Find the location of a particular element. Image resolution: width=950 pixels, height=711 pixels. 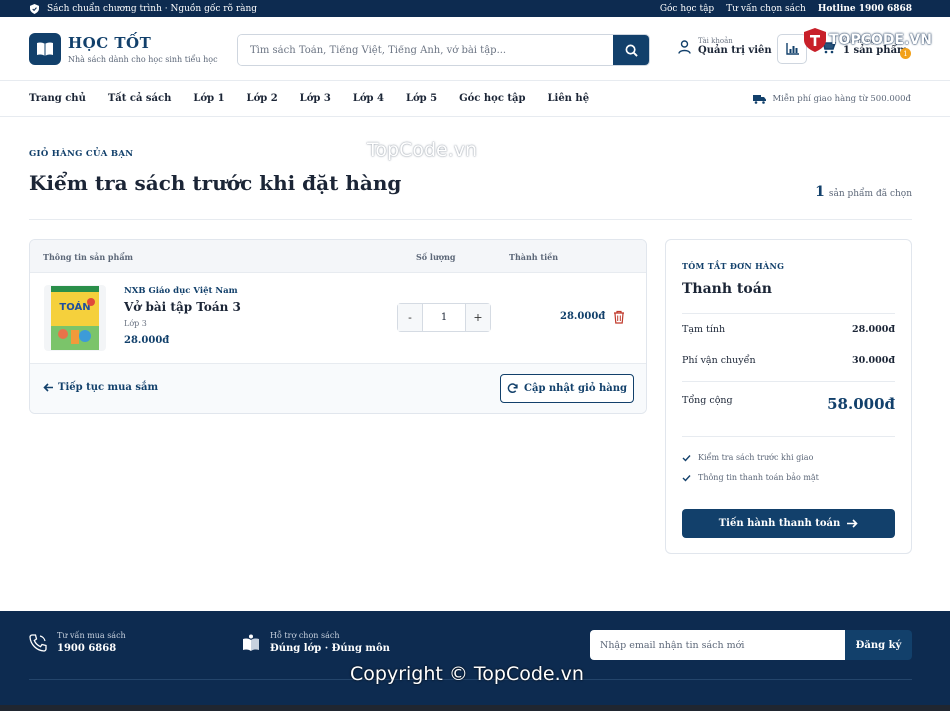

logo-book-icon is located at coordinates (45, 49).